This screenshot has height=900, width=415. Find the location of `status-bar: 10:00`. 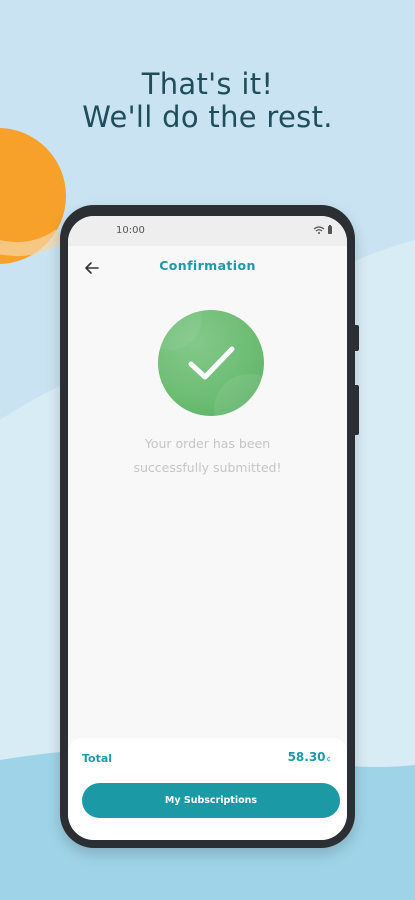

status-bar: 10:00 is located at coordinates (207, 231).